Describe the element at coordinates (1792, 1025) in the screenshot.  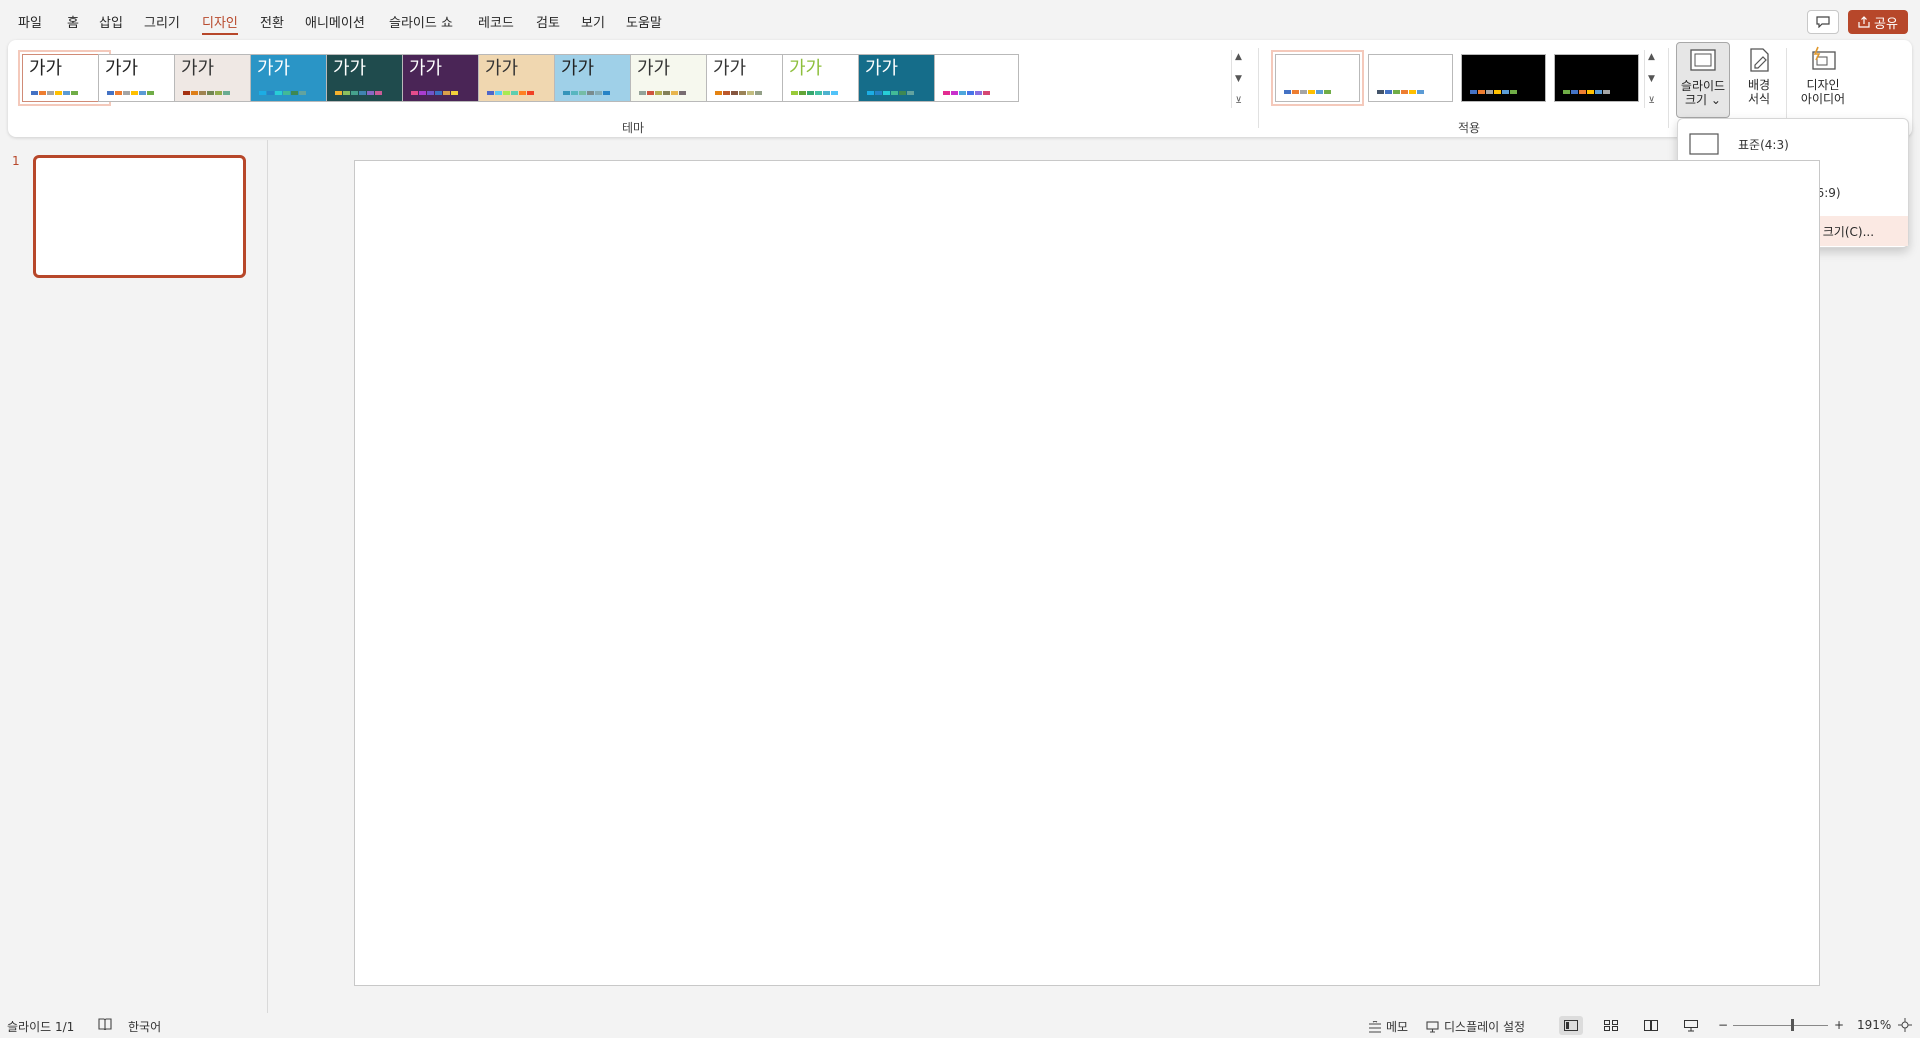
I see `zoom-slider-thumb` at that location.